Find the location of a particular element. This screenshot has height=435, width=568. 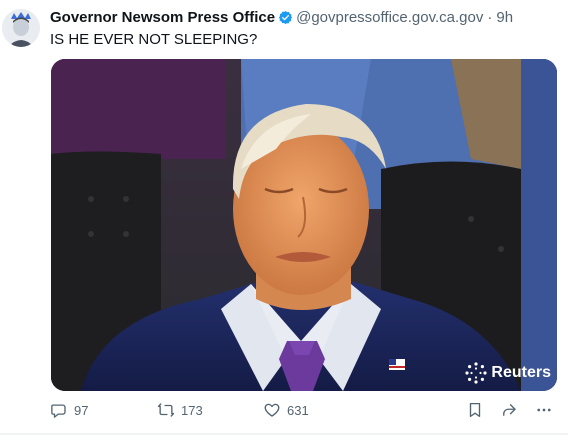

reuters-logo-icon is located at coordinates (476, 373).